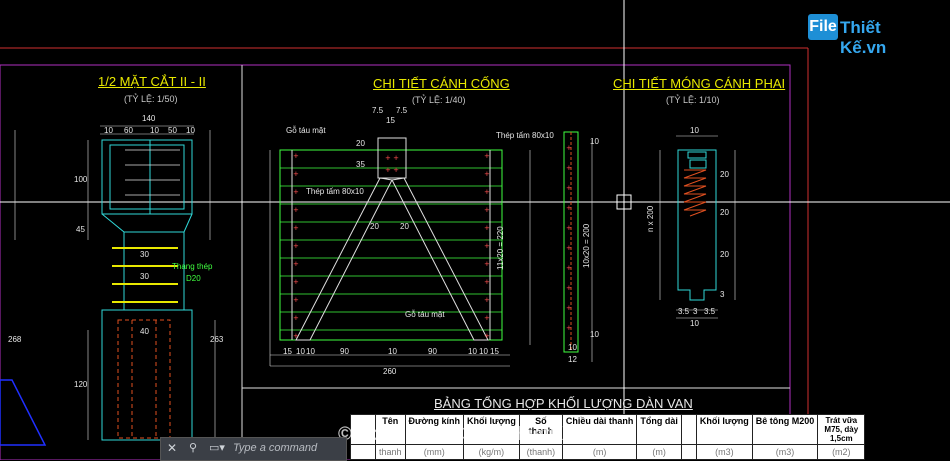 Image resolution: width=950 pixels, height=461 pixels. What do you see at coordinates (15, 339) in the screenshot?
I see `dim-label: 268` at bounding box center [15, 339].